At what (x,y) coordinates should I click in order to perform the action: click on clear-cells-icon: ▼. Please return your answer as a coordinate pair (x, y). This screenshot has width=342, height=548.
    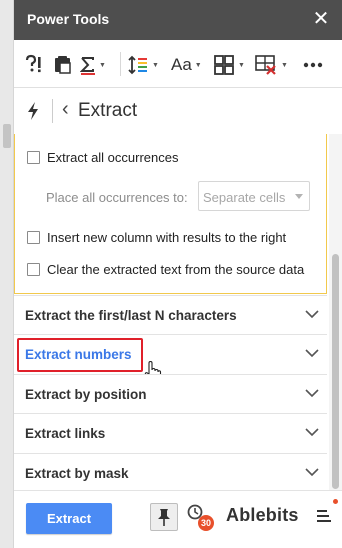
    Looking at the image, I should click on (271, 65).